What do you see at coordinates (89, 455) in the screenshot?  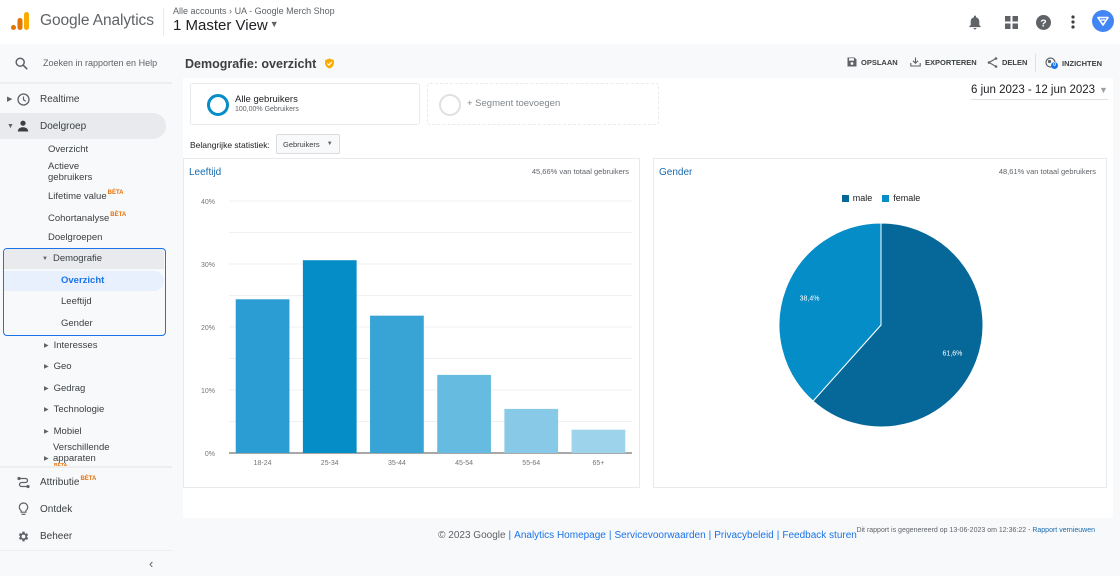 I see `sidebar-item-verschillende-apparaten: ▶ Verschillende apparaten BÈTA` at bounding box center [89, 455].